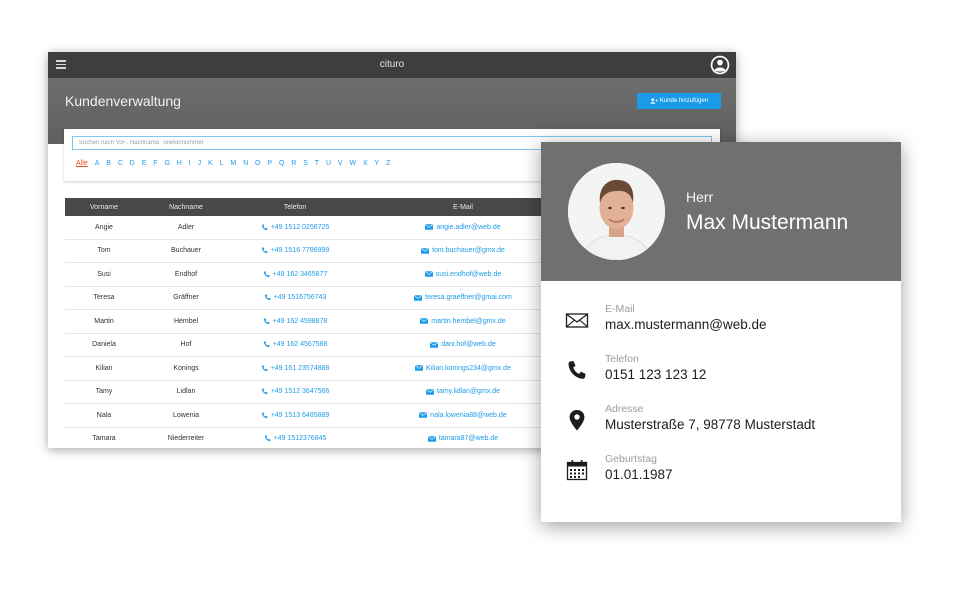 The width and height of the screenshot is (960, 589). I want to click on email-link: martin.hembel@gmx.de, so click(468, 321).